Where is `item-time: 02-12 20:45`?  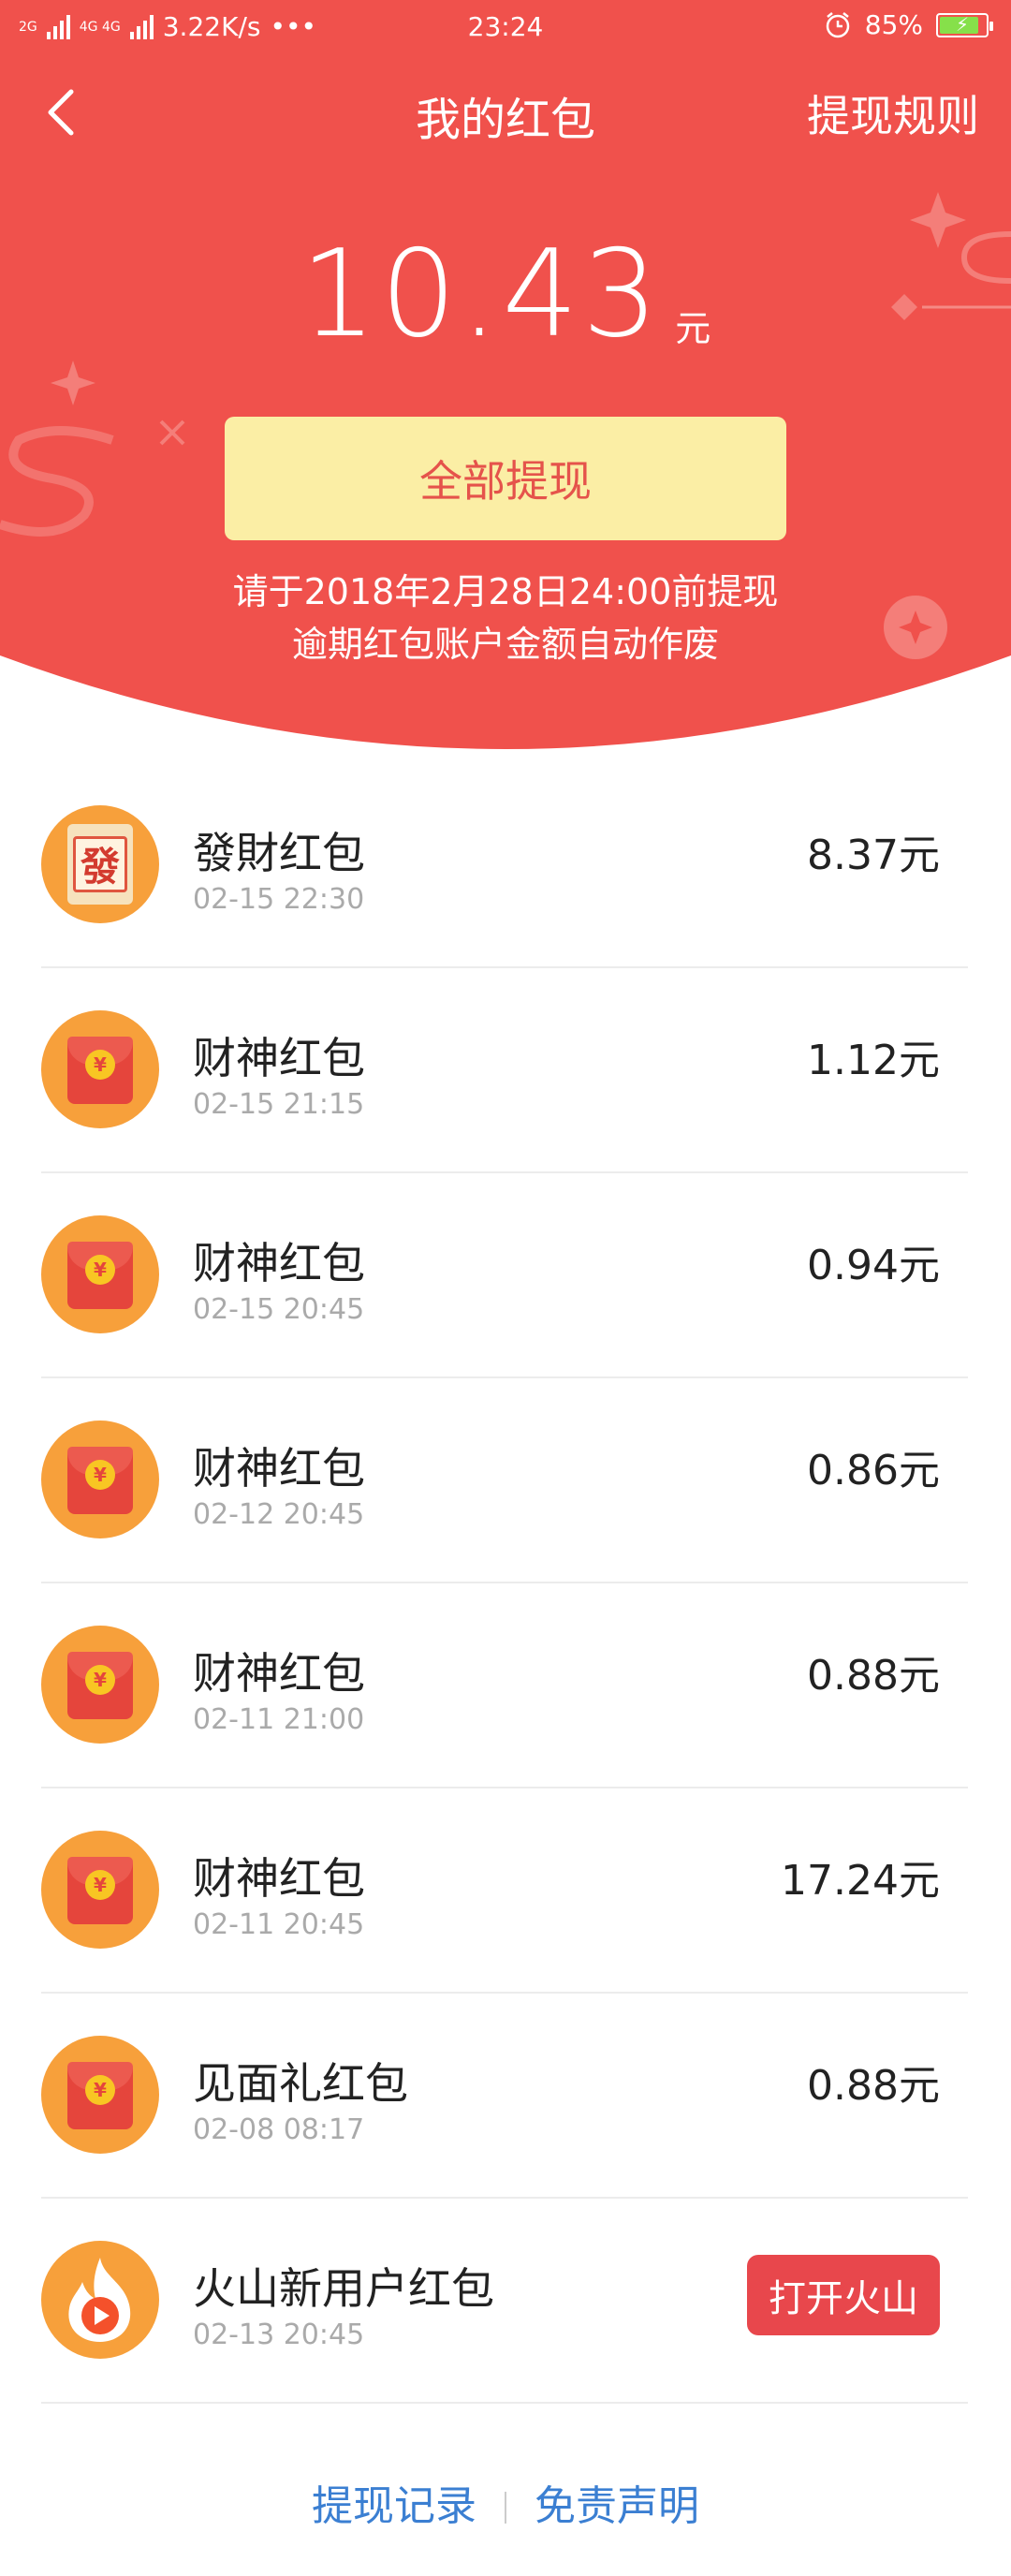 item-time: 02-12 20:45 is located at coordinates (279, 1514).